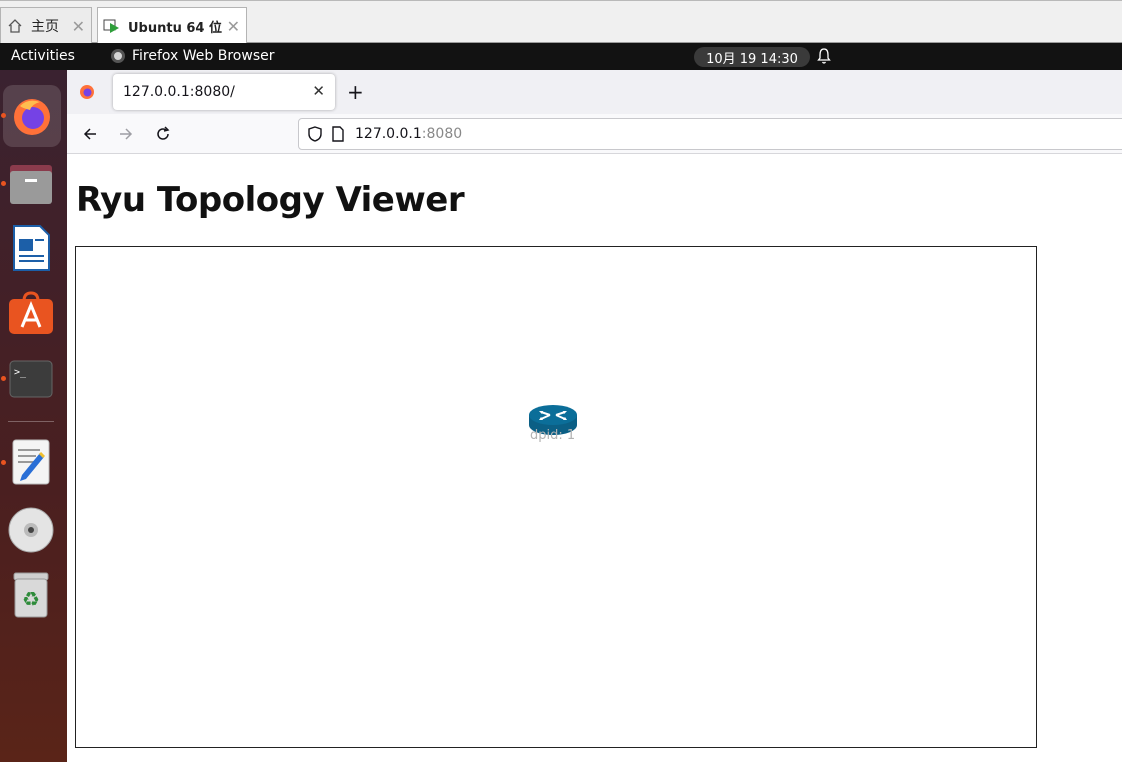  I want to click on page-title: Ryu Topology Viewer, so click(270, 200).